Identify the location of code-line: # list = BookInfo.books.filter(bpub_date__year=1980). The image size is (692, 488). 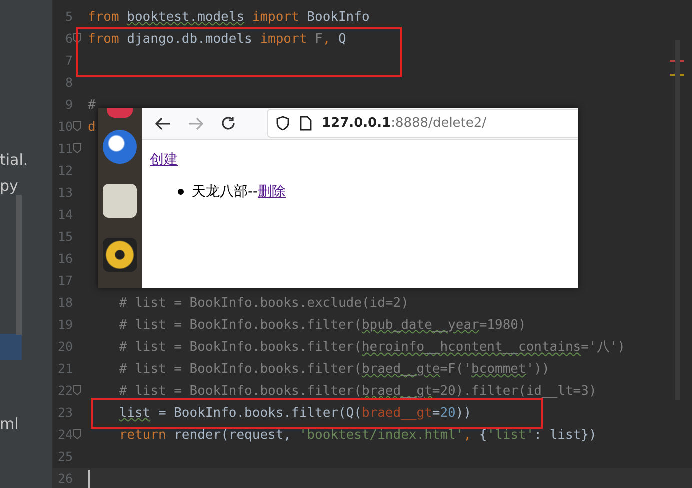
(322, 325).